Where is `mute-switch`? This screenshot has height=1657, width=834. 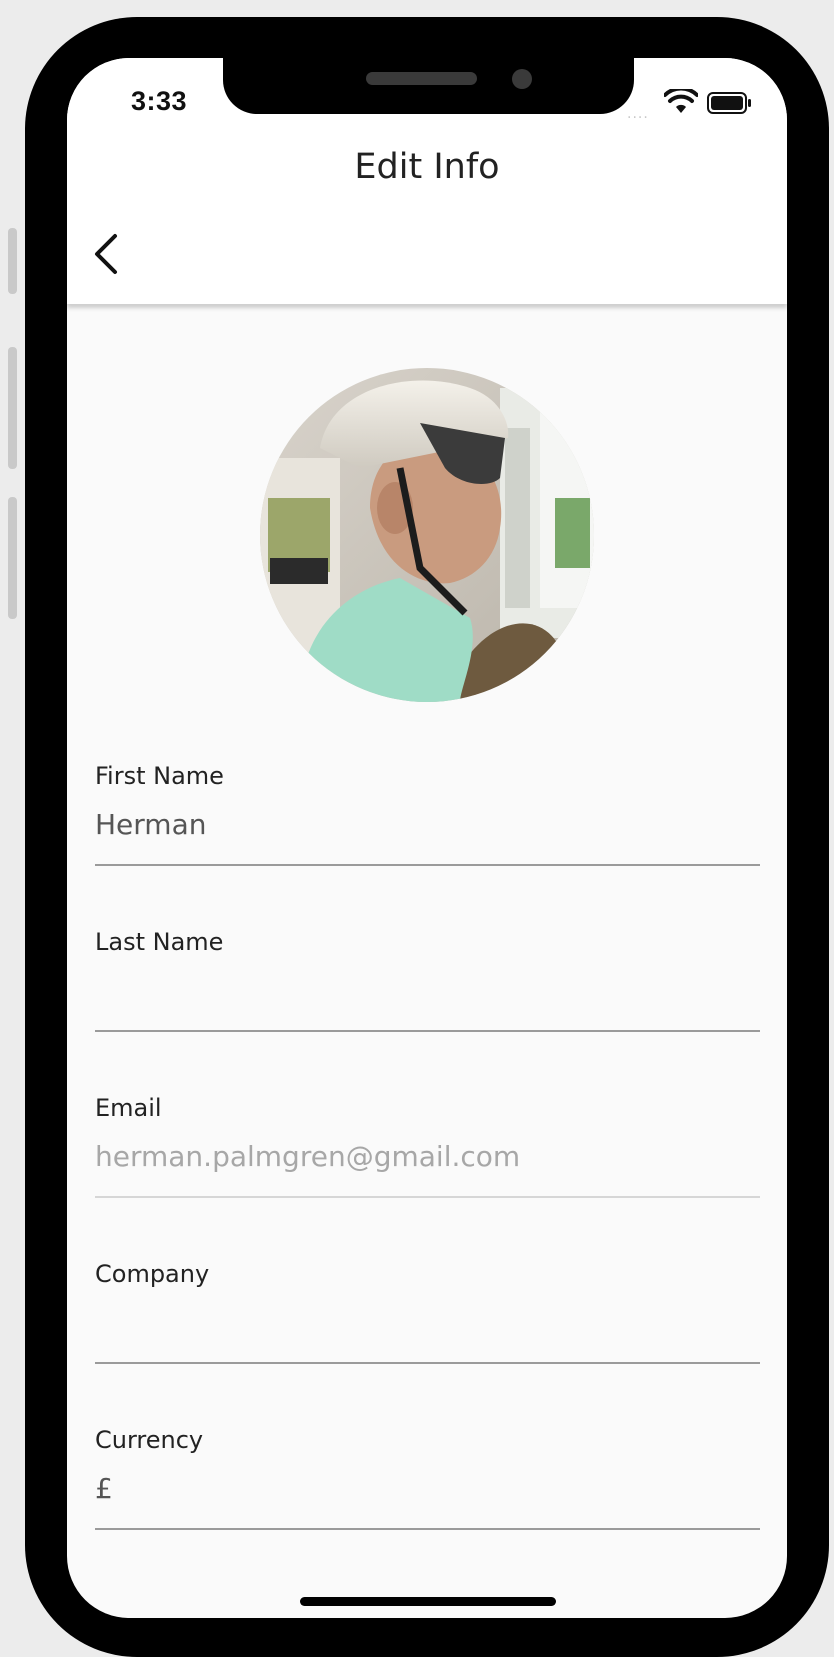
mute-switch is located at coordinates (12, 261).